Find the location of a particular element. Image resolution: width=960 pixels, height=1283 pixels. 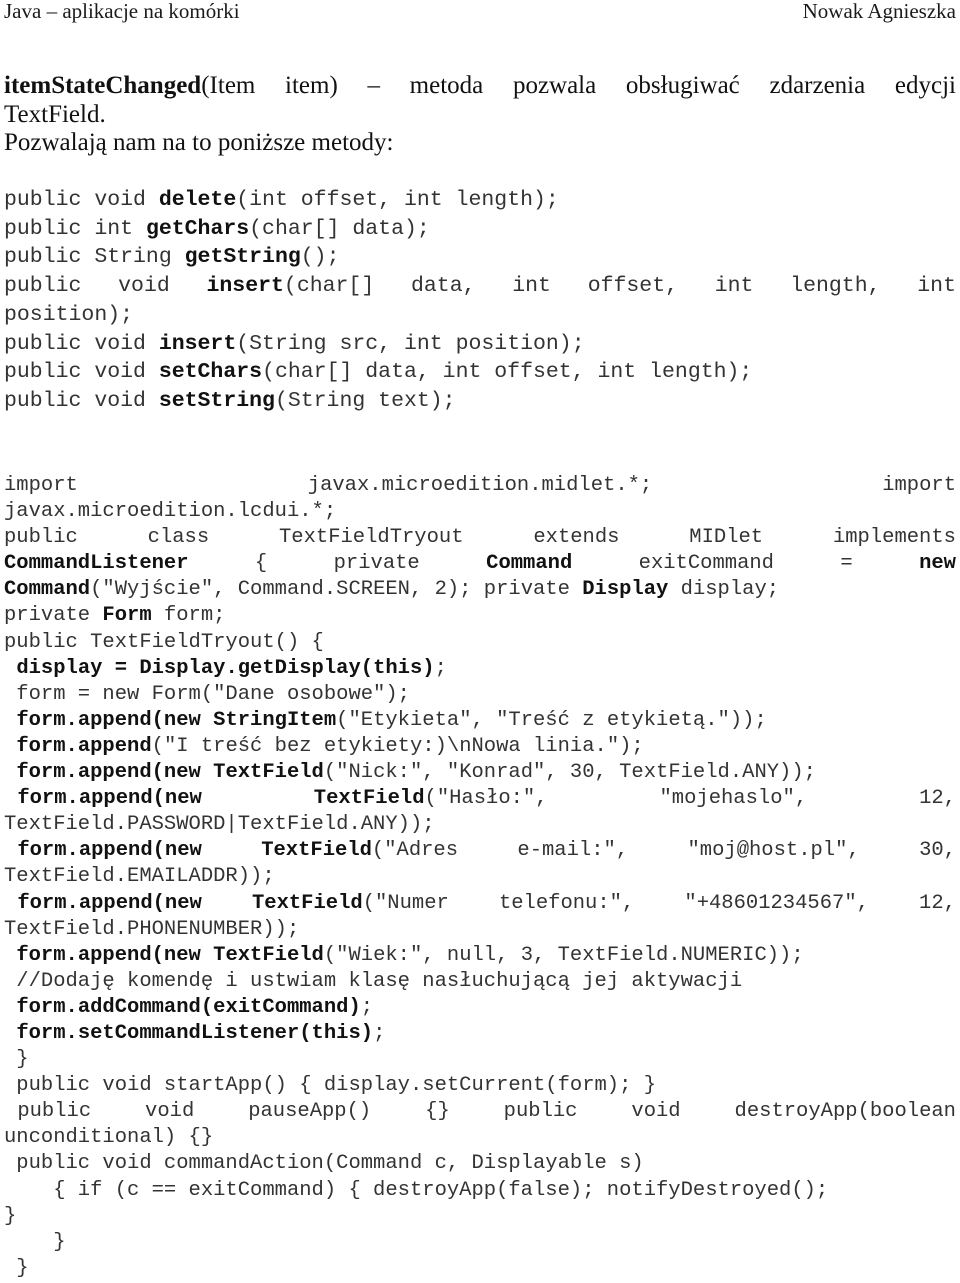

code-token: TextField("Numer is located at coordinates (350, 904).